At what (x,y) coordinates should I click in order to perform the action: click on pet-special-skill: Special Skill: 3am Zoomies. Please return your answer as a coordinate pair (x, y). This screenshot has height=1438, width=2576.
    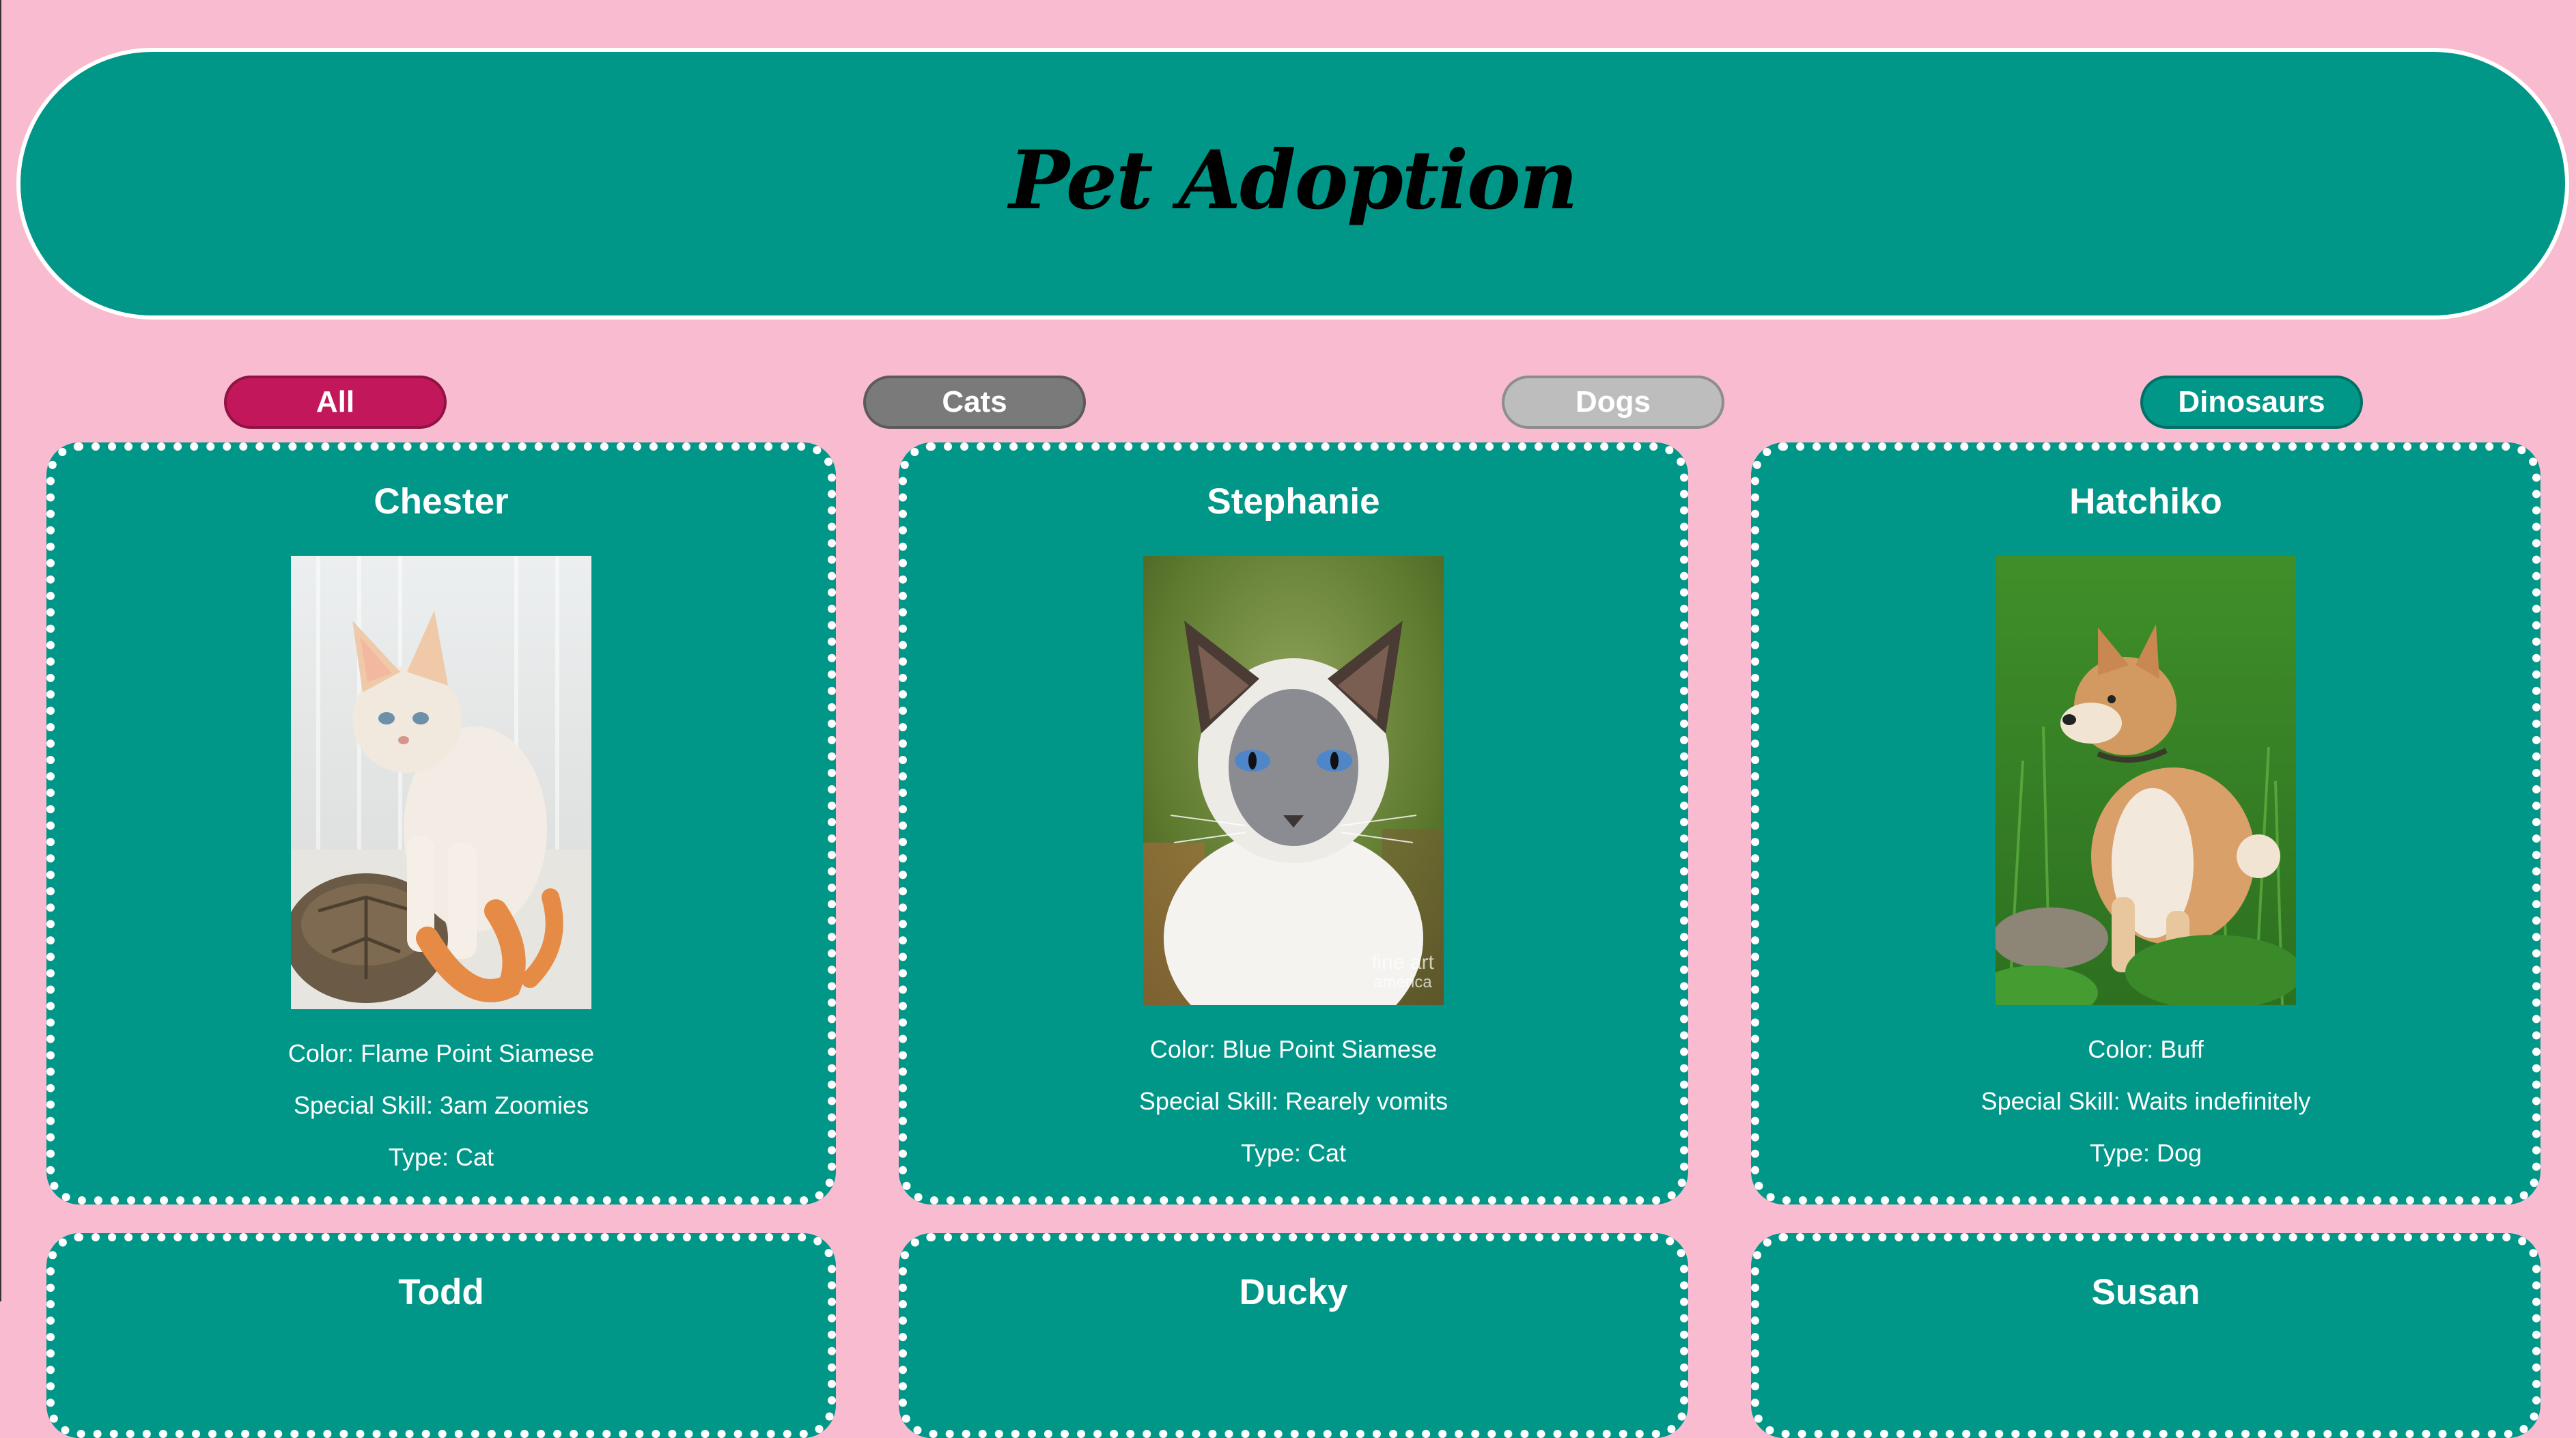
    Looking at the image, I should click on (441, 1105).